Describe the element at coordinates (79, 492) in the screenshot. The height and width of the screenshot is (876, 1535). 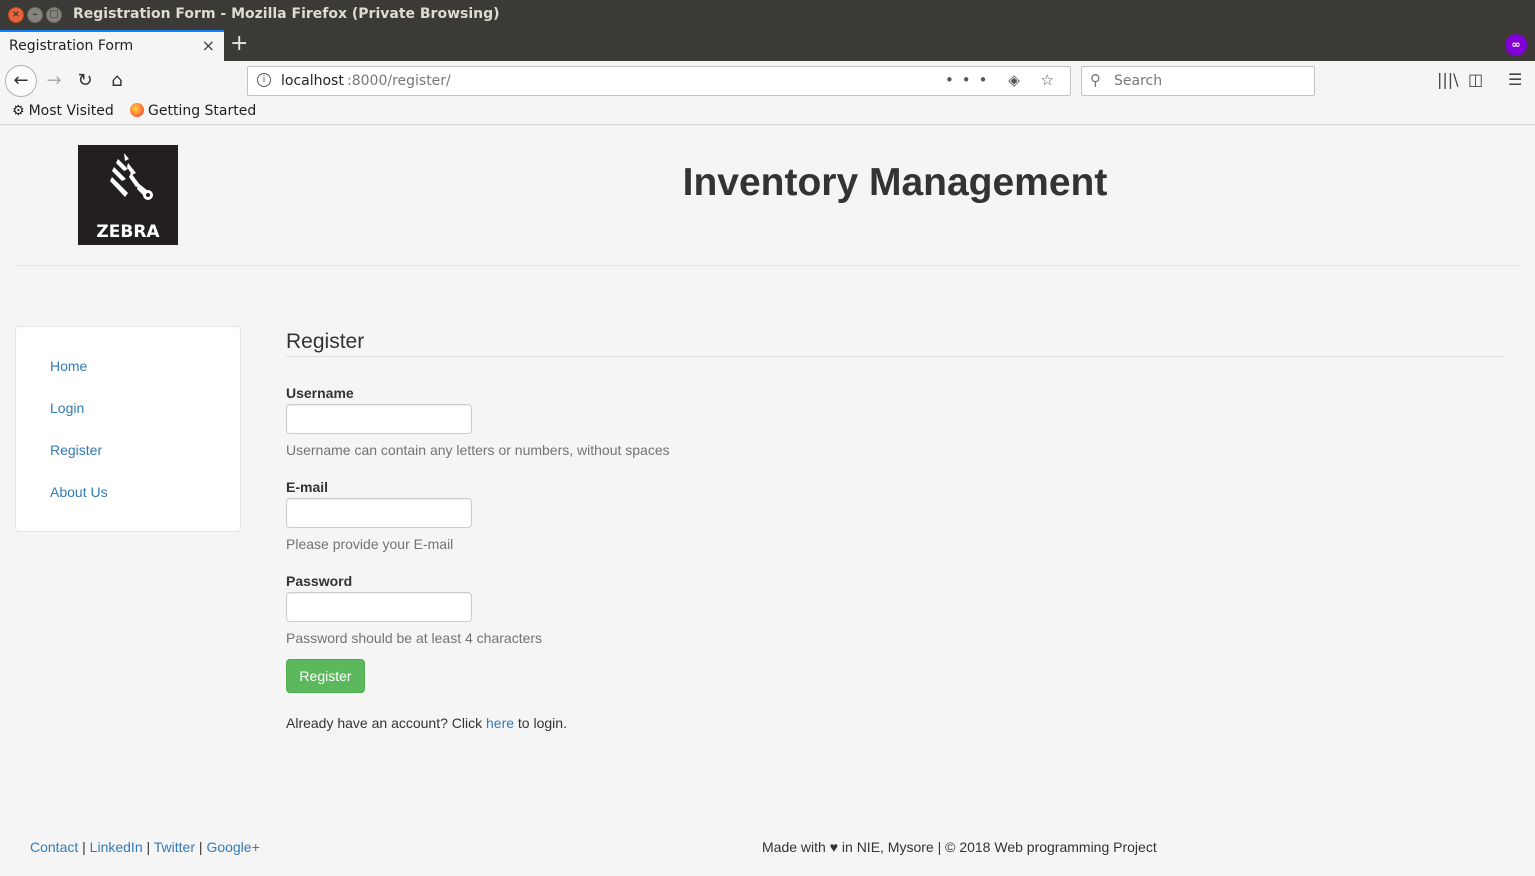
I see `sidebar-item-about-us: About Us` at that location.